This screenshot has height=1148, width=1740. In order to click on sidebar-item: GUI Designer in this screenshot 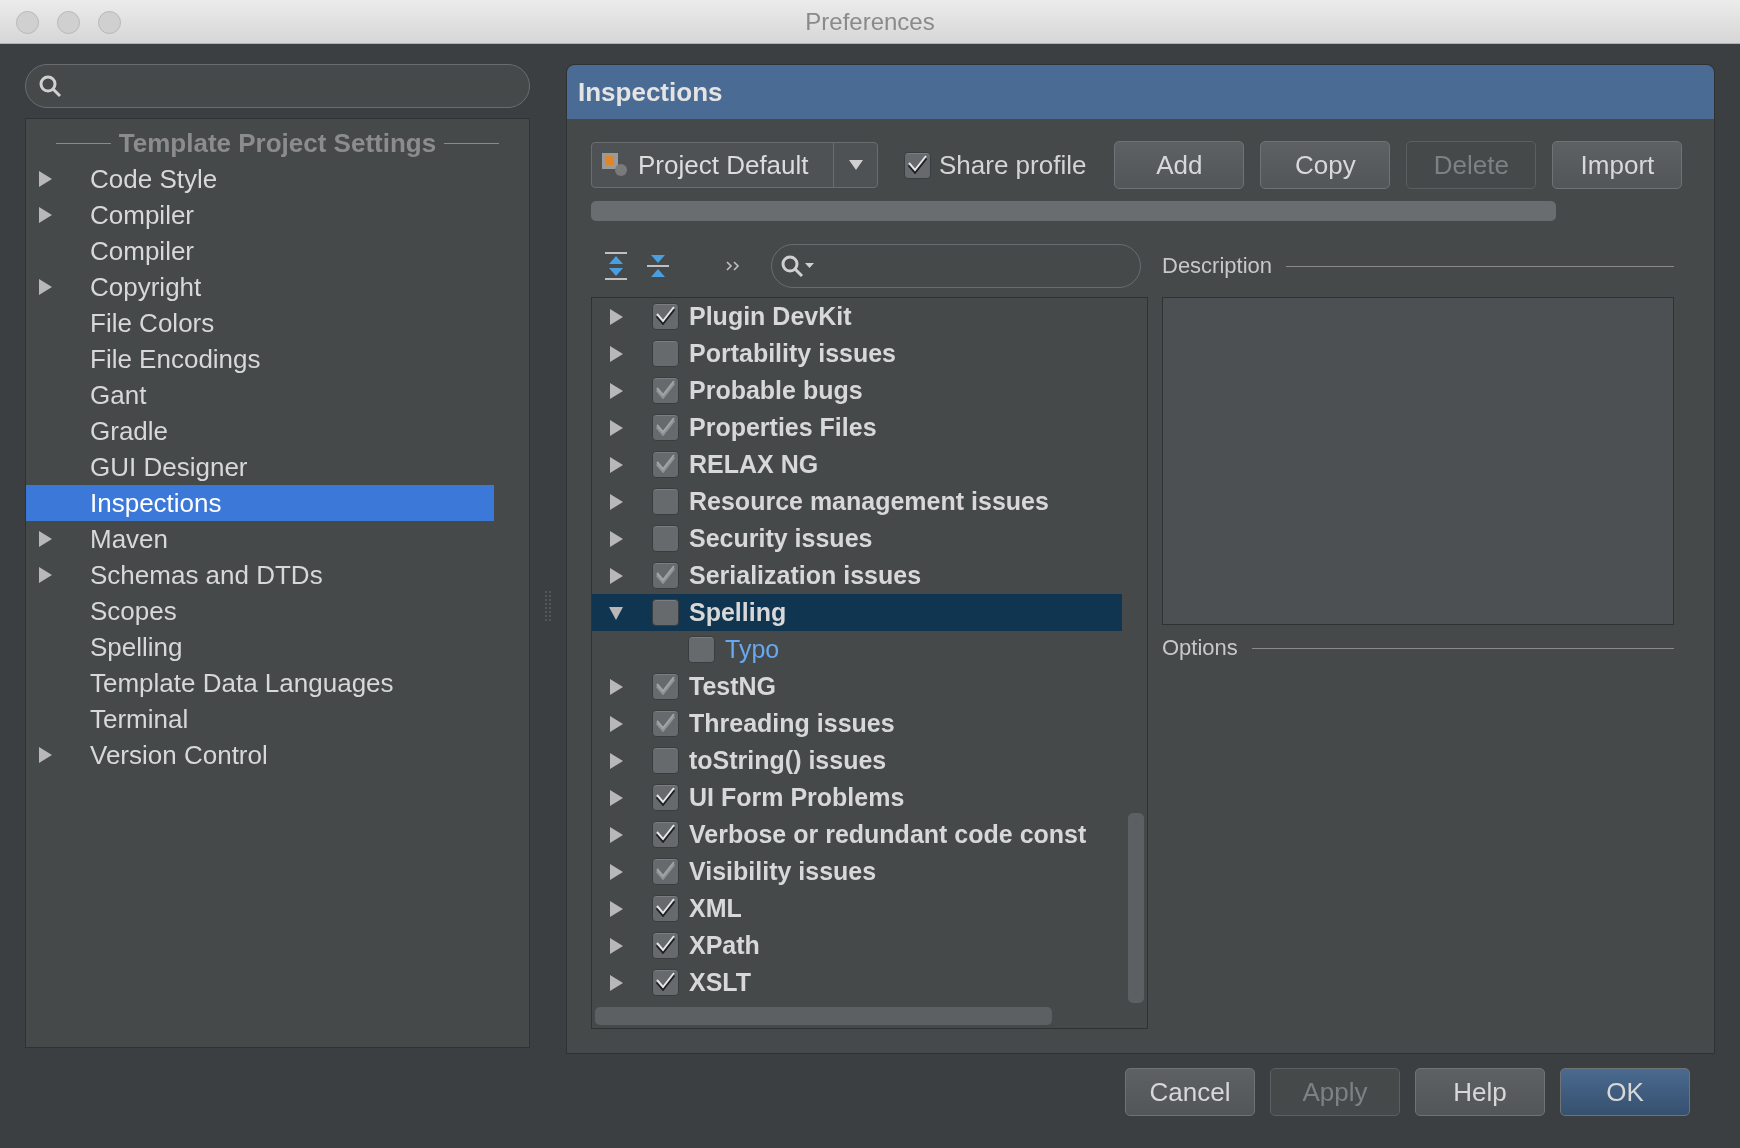, I will do `click(260, 467)`.